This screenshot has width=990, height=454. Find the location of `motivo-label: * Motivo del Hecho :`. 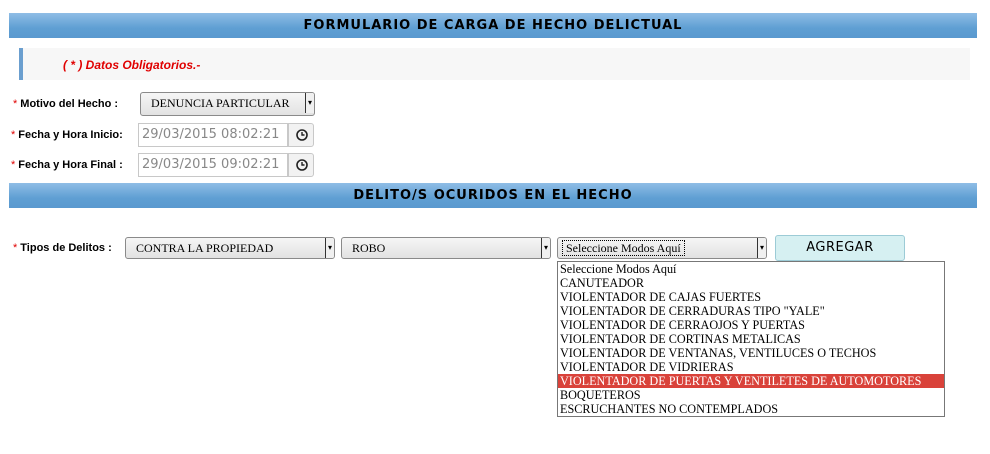

motivo-label: * Motivo del Hecho : is located at coordinates (65, 104).